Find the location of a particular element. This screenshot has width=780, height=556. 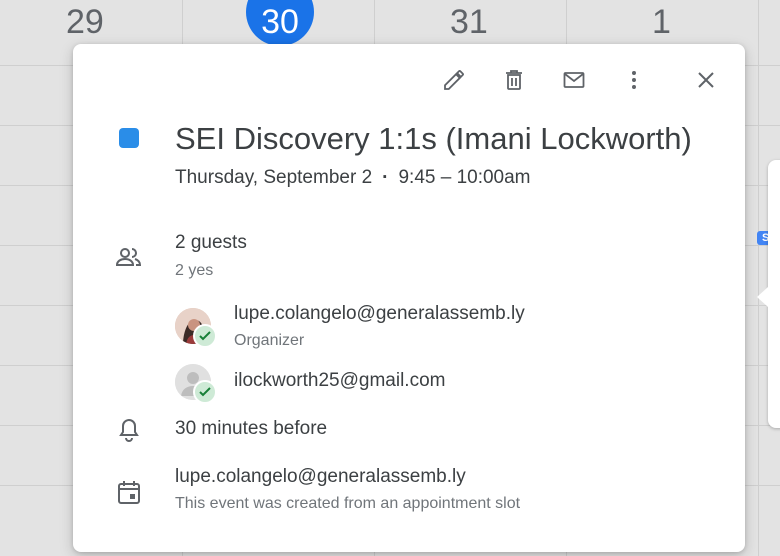

guest-email: lupe.colangelo@generalassemb.ly is located at coordinates (379, 314).